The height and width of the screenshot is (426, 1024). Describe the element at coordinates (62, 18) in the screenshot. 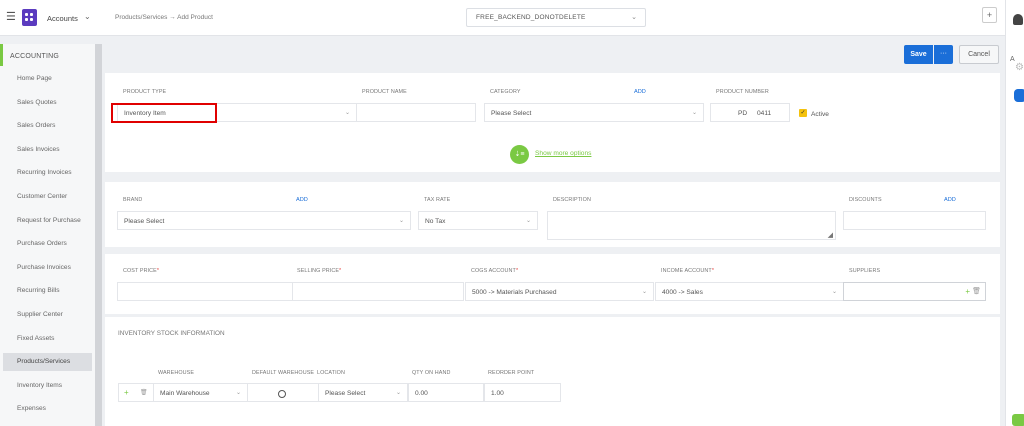

I see `app-switcher-label: Accounts` at that location.